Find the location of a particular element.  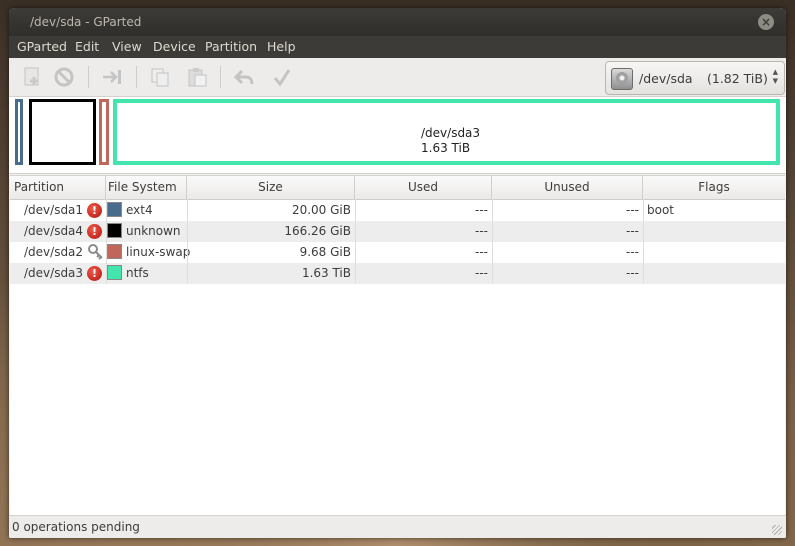

device-selector: /dev/sda (1.82 TiB) ▲ ▼ is located at coordinates (695, 78).